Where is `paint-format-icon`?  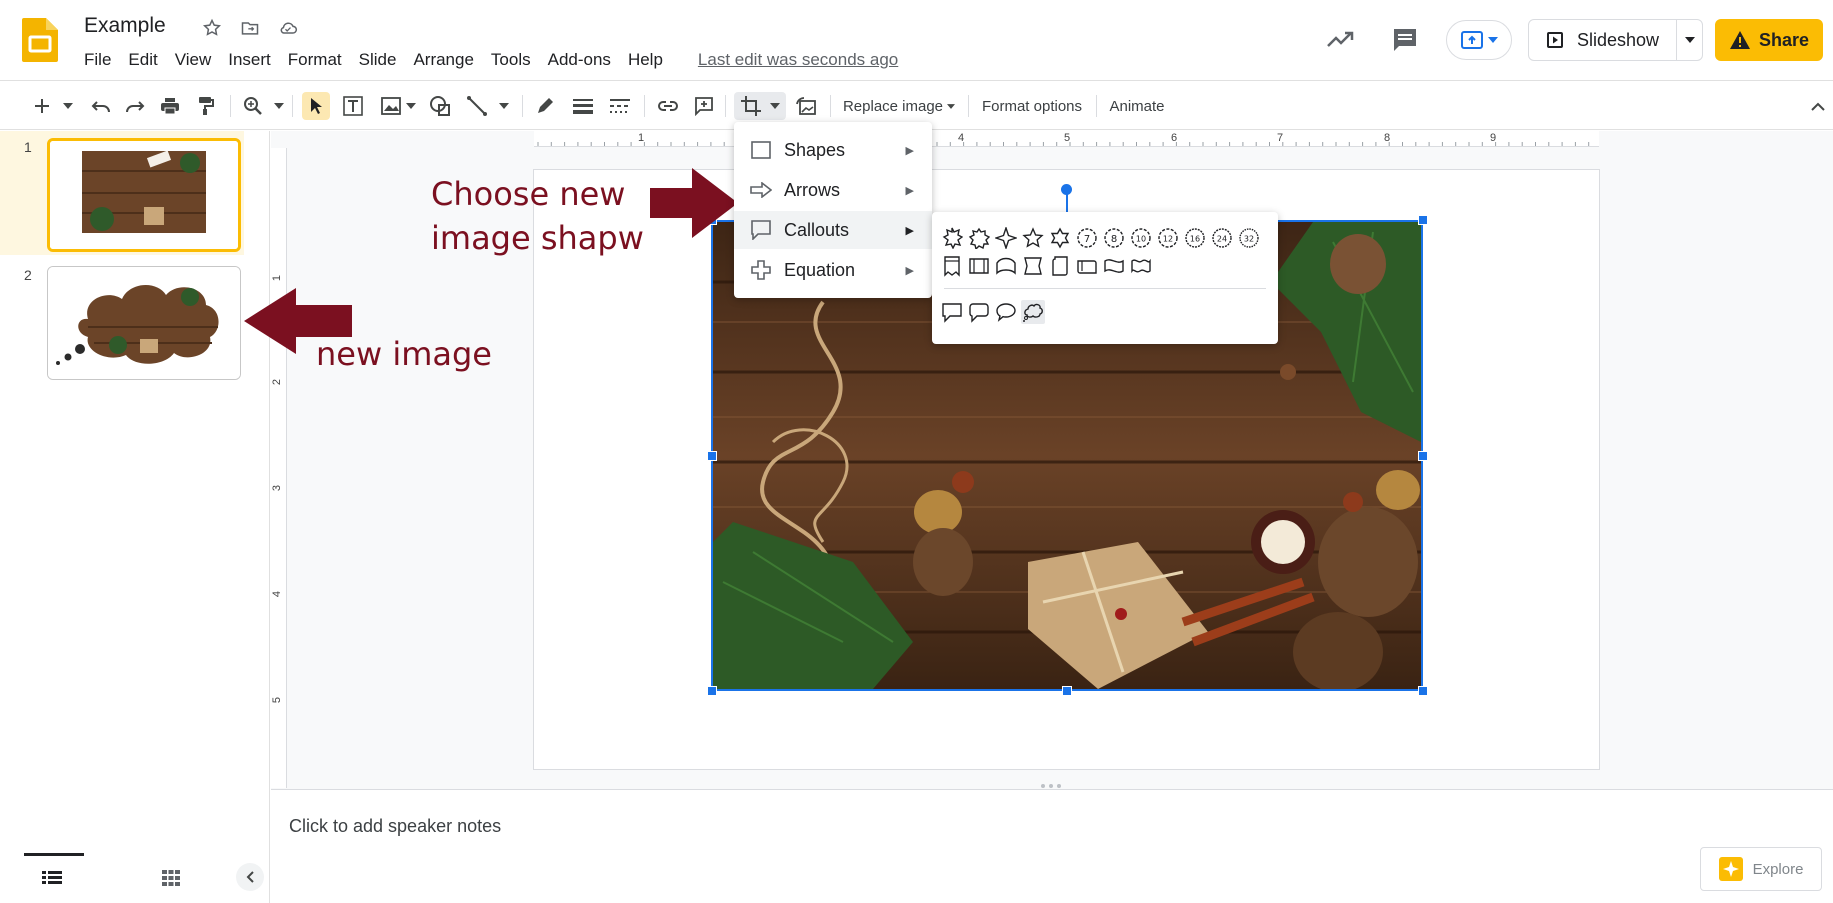 paint-format-icon is located at coordinates (206, 106).